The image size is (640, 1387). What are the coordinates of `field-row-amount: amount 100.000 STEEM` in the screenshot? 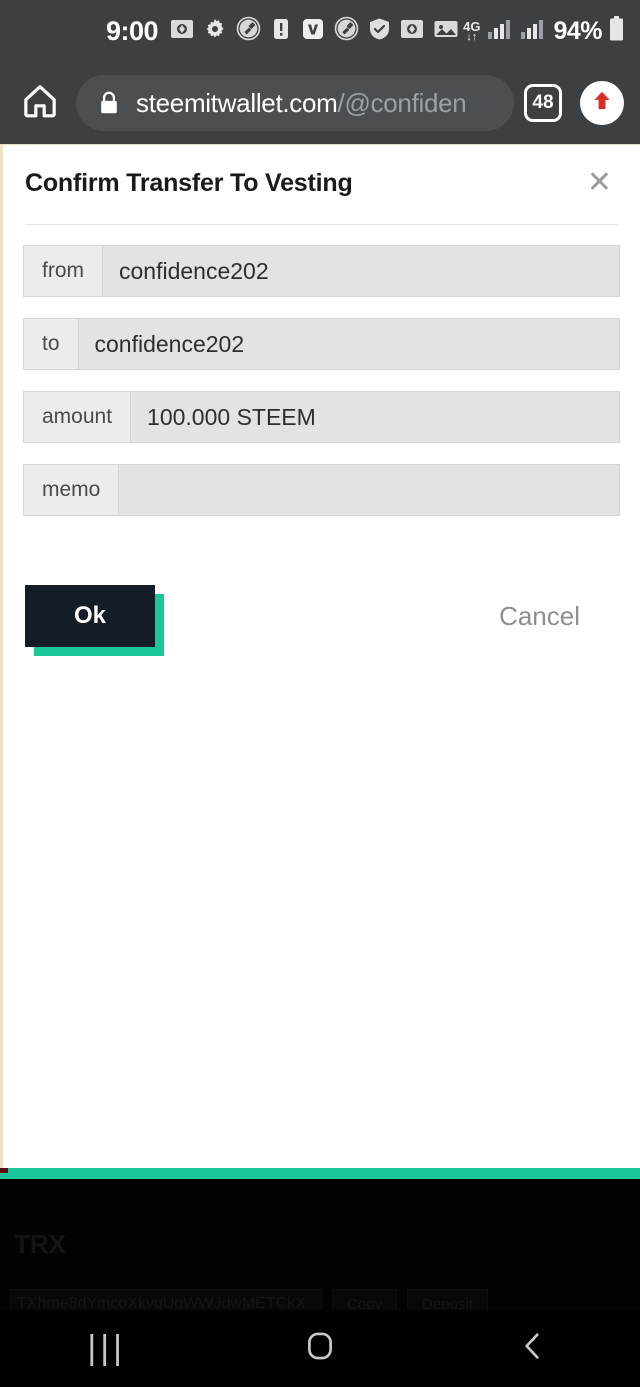 It's located at (321, 417).